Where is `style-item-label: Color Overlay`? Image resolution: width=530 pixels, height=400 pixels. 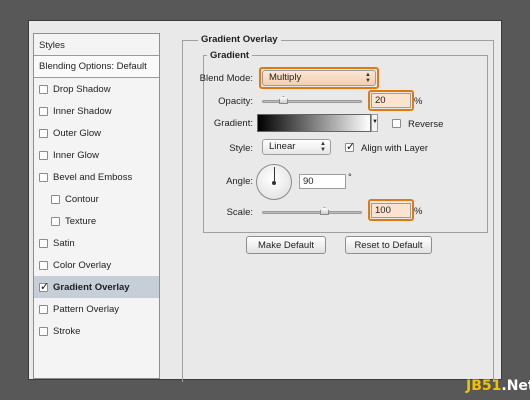 style-item-label: Color Overlay is located at coordinates (82, 265).